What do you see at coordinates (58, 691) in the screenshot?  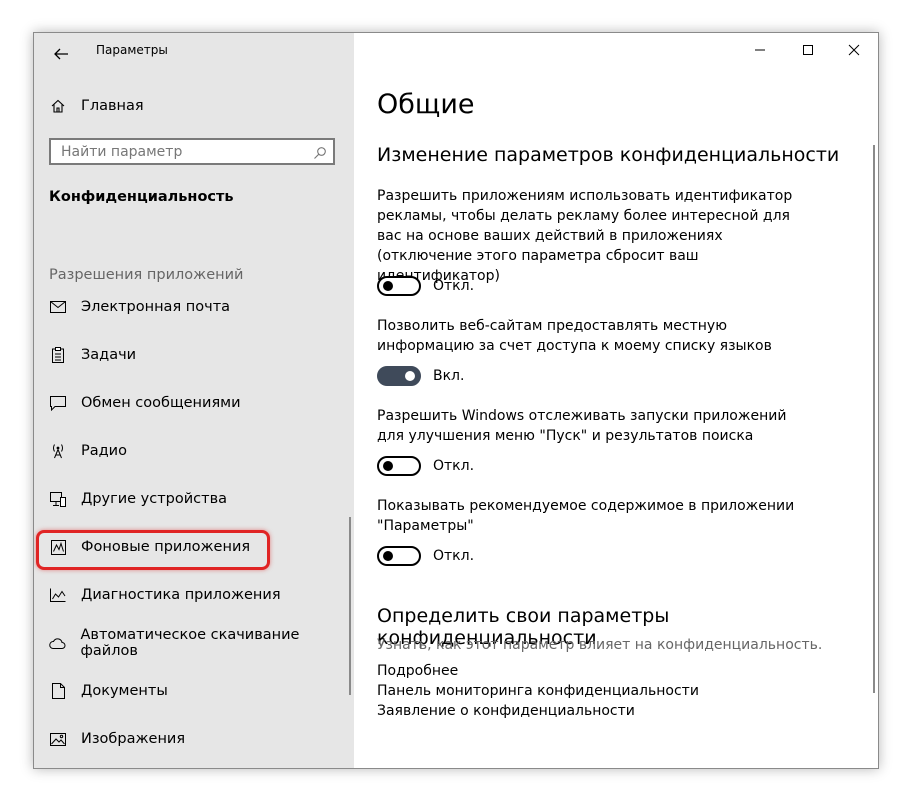 I see `document-icon` at bounding box center [58, 691].